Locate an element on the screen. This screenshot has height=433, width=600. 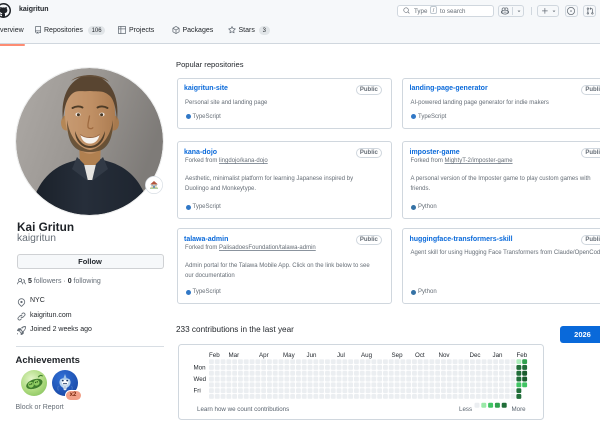
svg-text: Jul is located at coordinates (341, 354).